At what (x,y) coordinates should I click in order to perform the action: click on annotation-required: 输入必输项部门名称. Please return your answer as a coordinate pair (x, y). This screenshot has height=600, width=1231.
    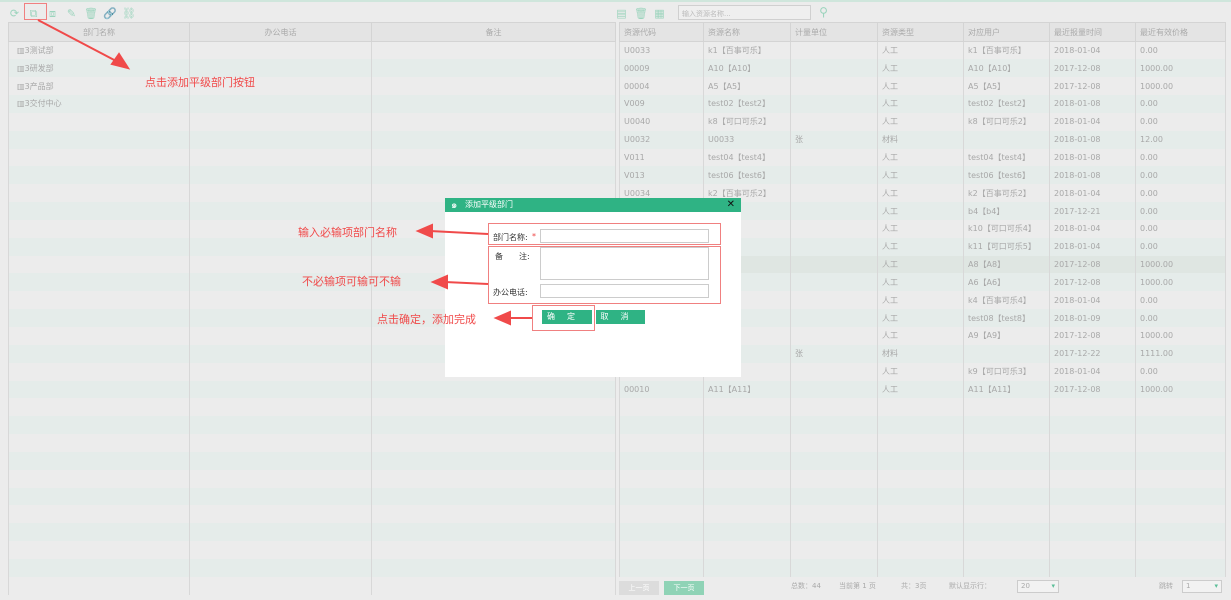
    Looking at the image, I should click on (347, 232).